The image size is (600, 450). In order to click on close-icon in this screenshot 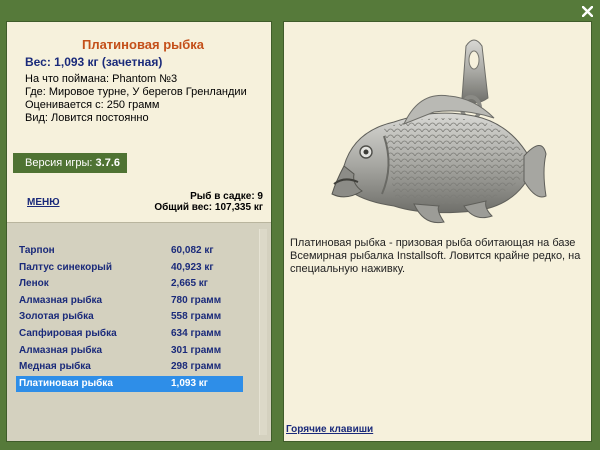, I will do `click(587, 11)`.